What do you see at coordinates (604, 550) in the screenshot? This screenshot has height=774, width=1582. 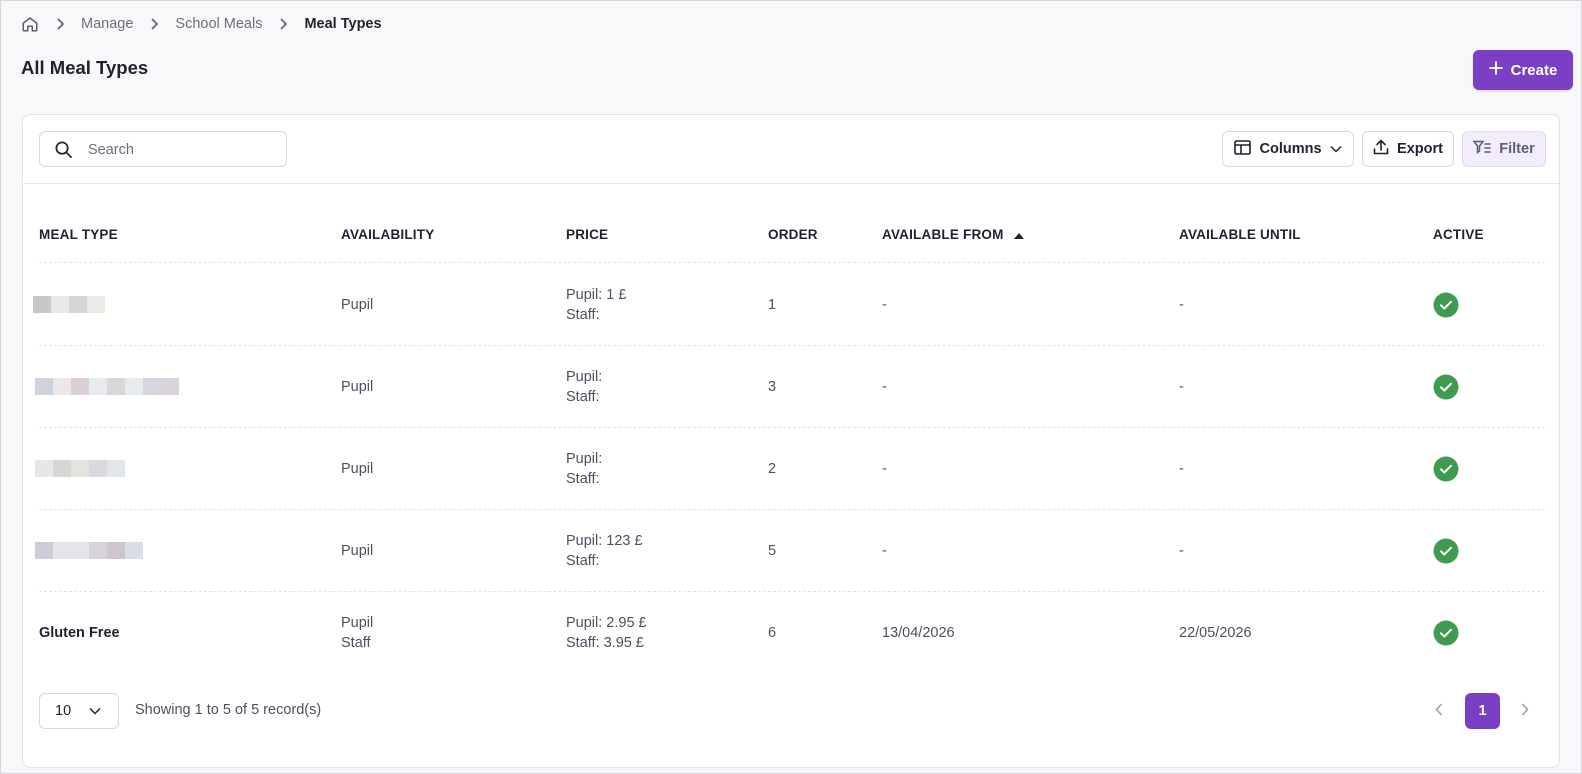 I see `price-cell: Pupil: 123 £ Staff:` at bounding box center [604, 550].